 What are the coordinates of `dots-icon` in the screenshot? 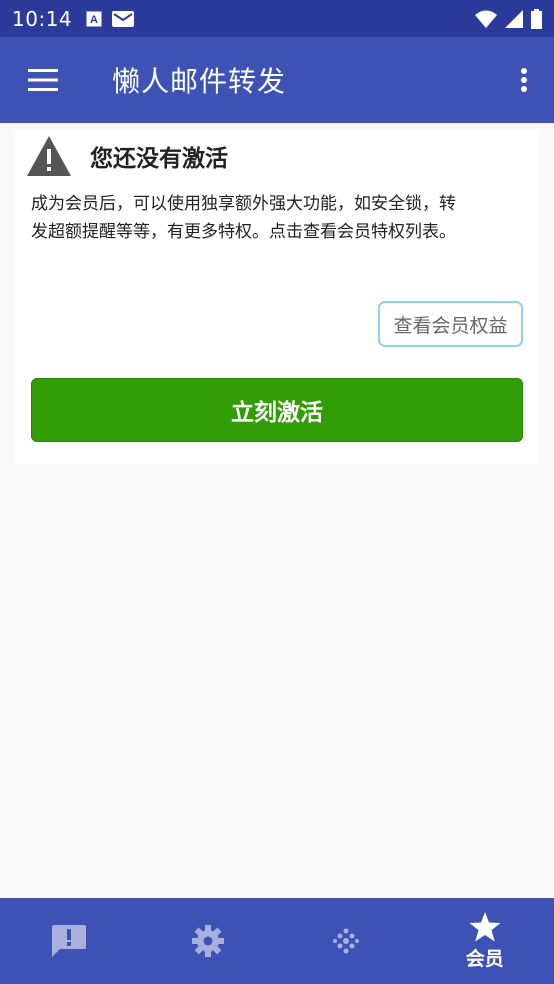 It's located at (346, 941).